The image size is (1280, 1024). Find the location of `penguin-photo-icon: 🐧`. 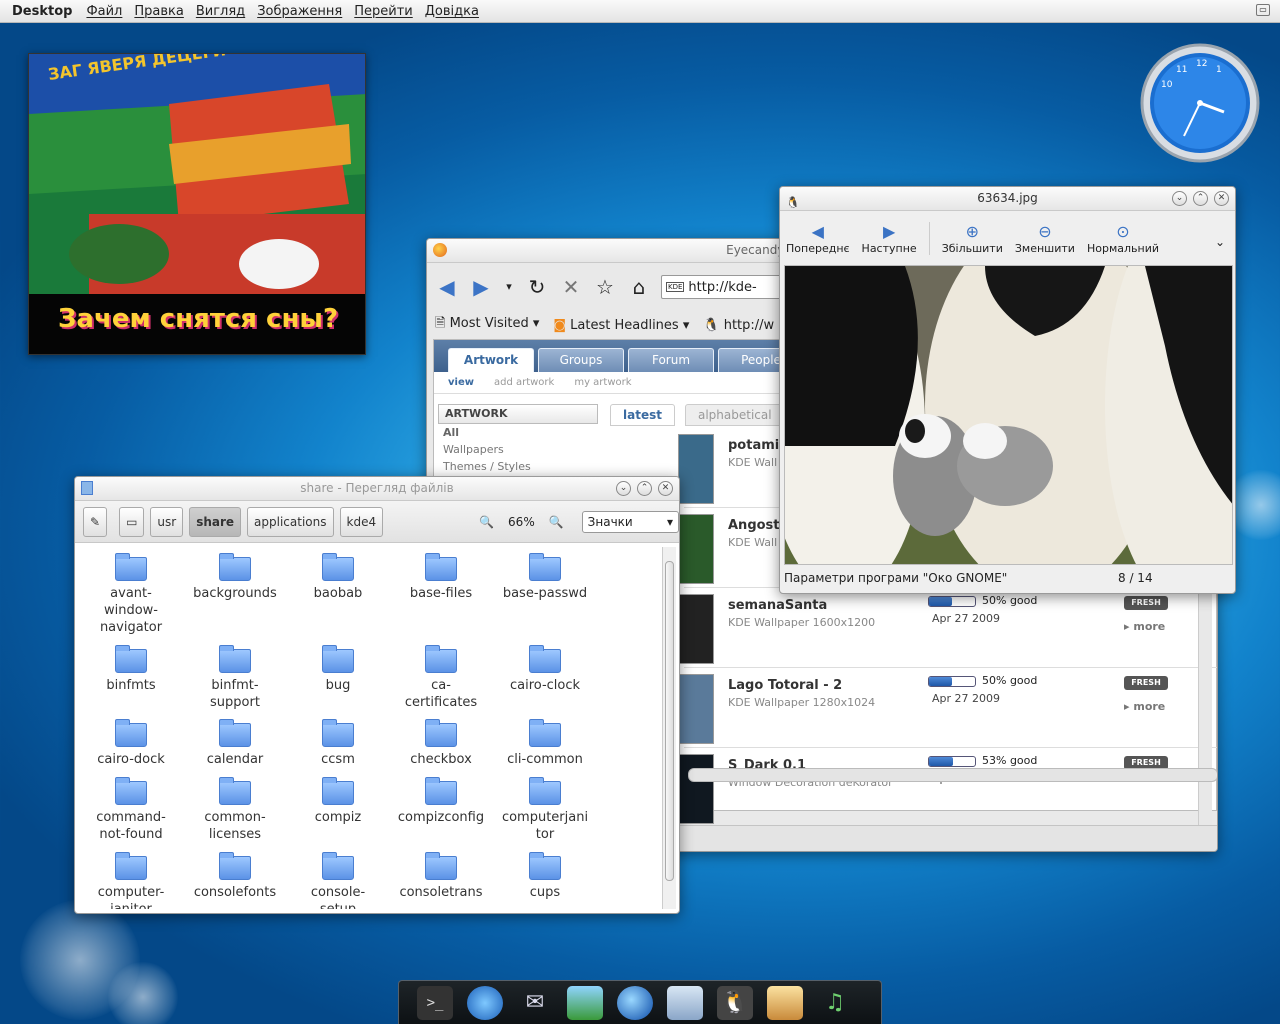

penguin-photo-icon: 🐧 is located at coordinates (735, 1002).